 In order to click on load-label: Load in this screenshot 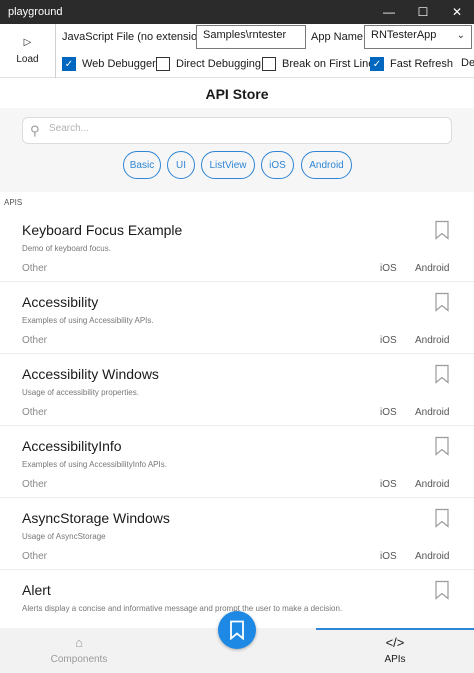, I will do `click(27, 59)`.